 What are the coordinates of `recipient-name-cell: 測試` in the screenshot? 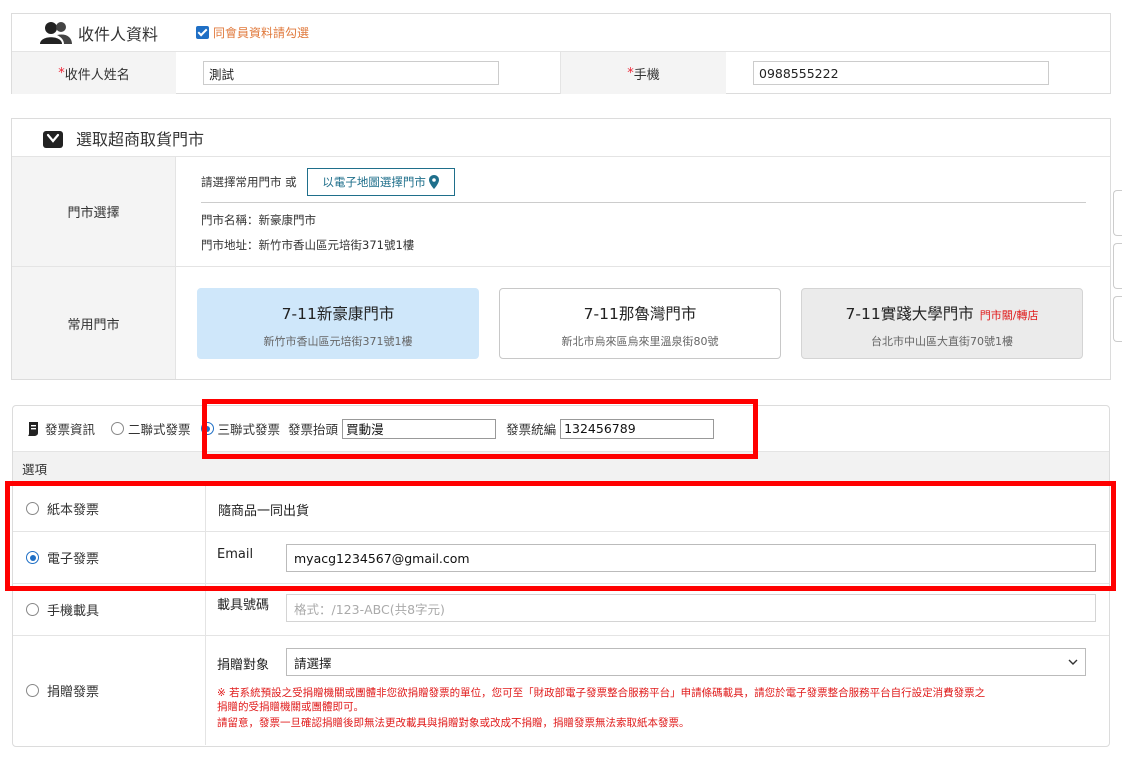 It's located at (368, 73).